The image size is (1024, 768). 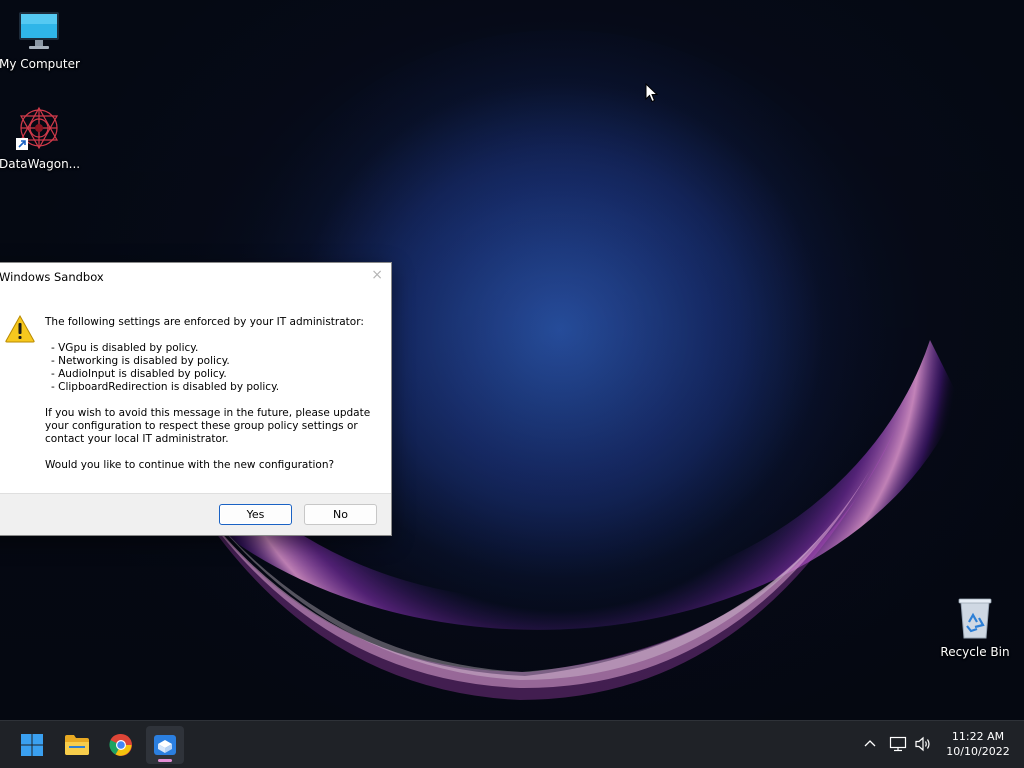 I want to click on dialog-button-bar: Yes No, so click(x=195, y=514).